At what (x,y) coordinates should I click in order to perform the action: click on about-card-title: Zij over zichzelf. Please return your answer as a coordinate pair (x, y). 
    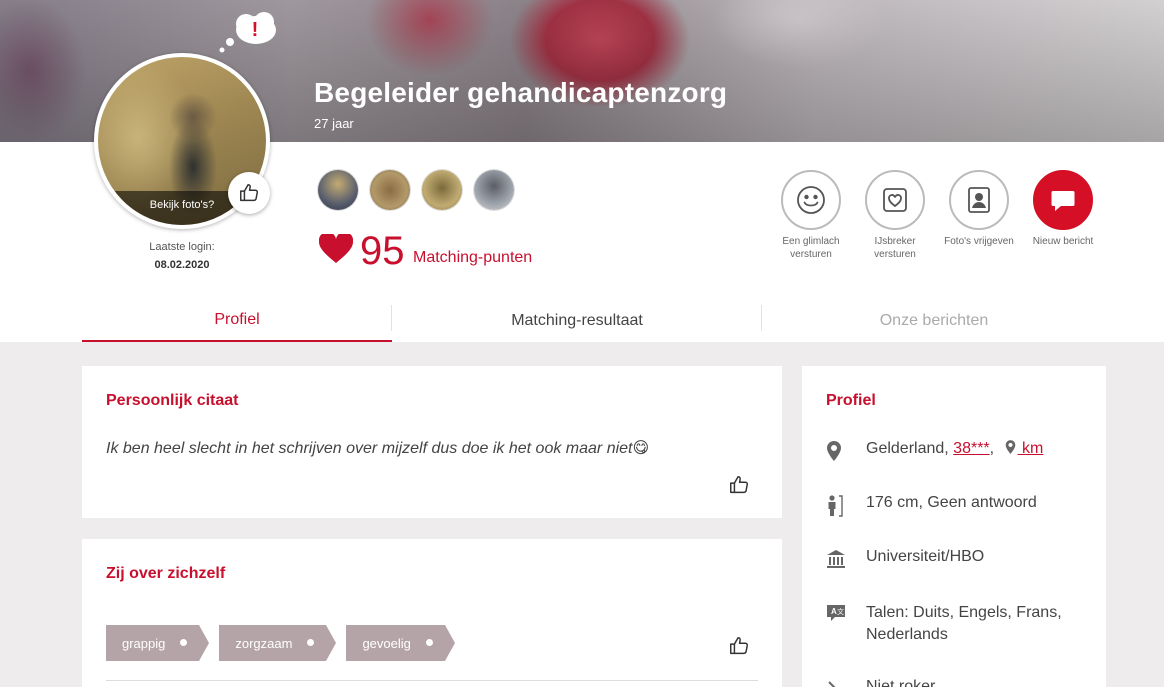
    Looking at the image, I should click on (166, 573).